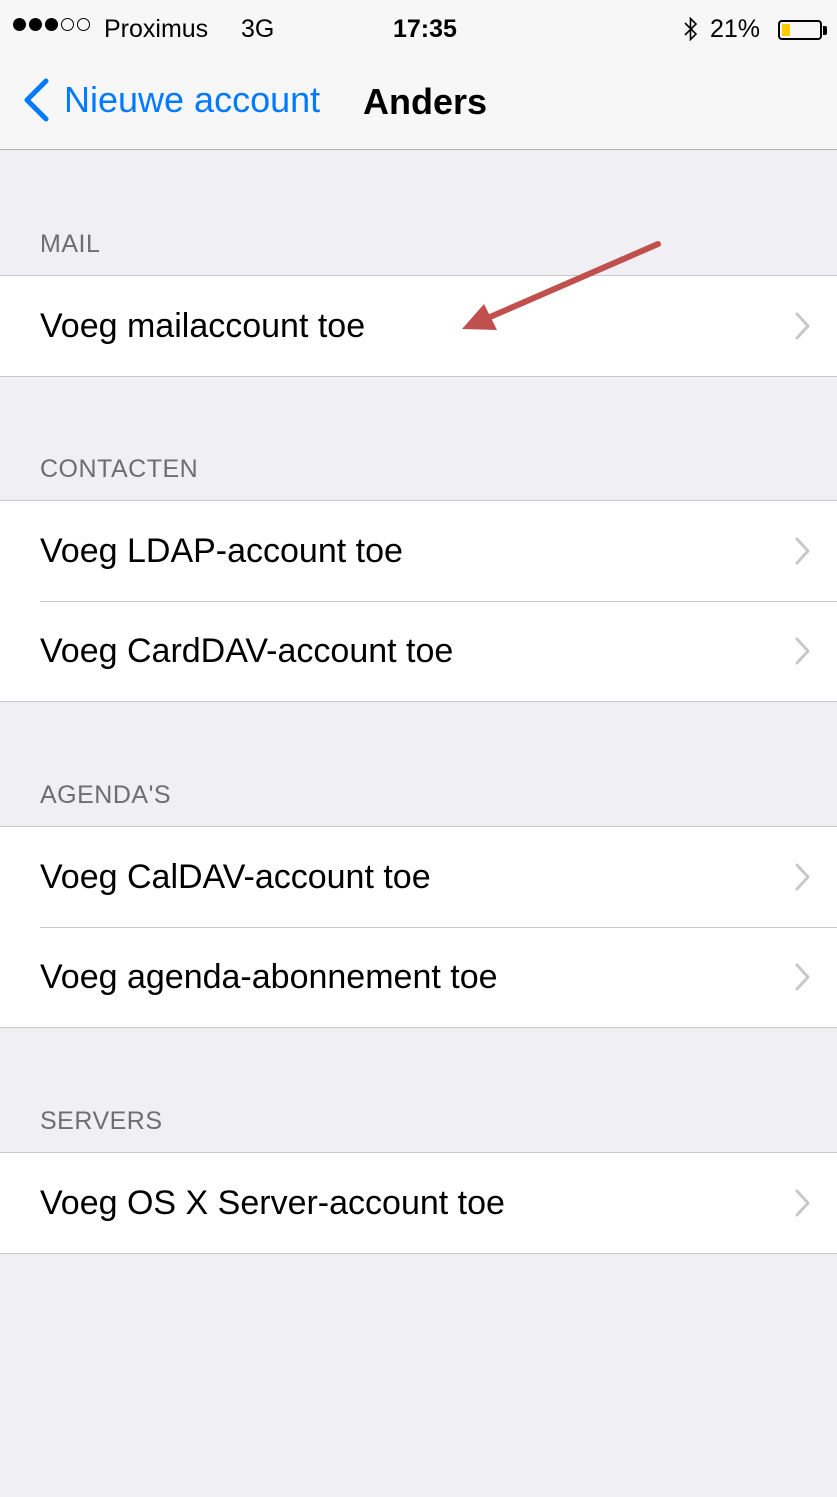 Image resolution: width=837 pixels, height=1497 pixels. I want to click on back-button: Nieuwe account, so click(171, 100).